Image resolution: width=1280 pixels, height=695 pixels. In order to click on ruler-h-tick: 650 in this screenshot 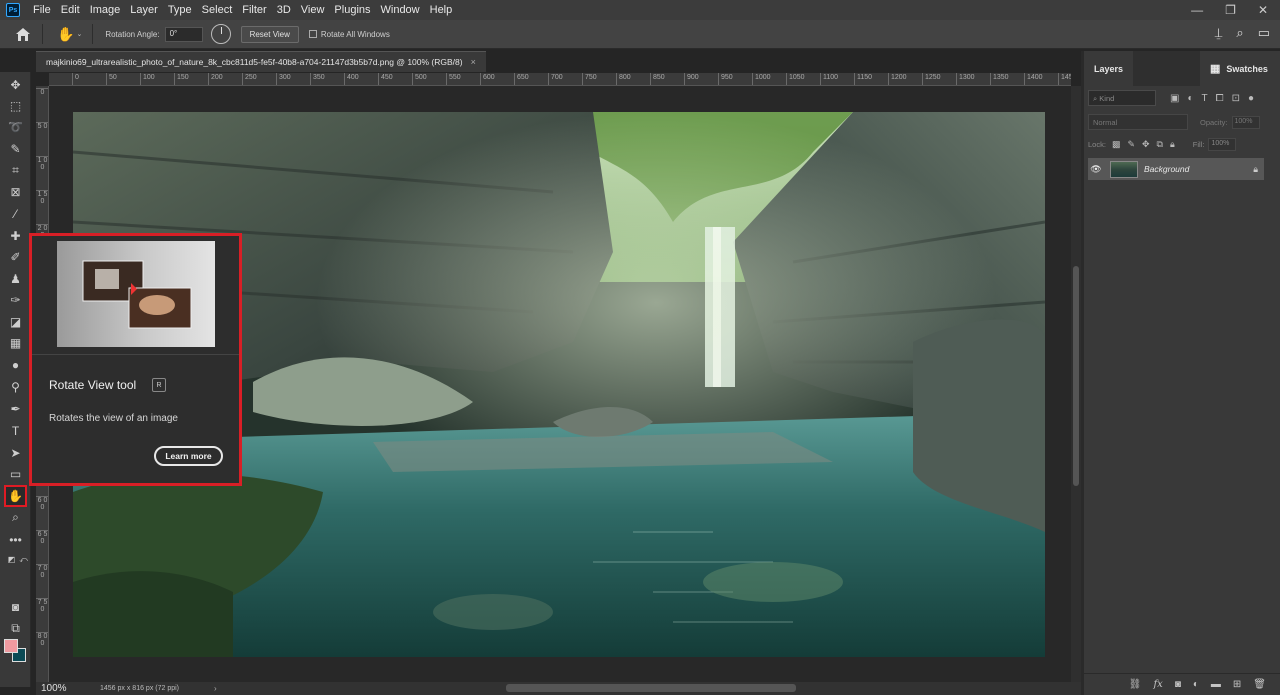, I will do `click(521, 79)`.